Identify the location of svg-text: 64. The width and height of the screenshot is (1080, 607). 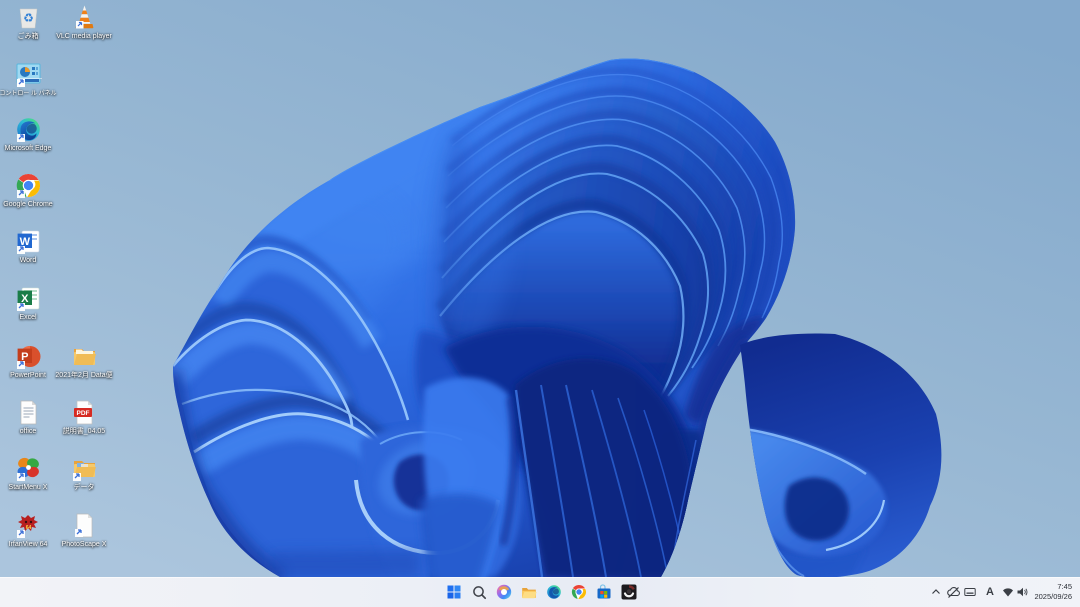
(28, 528).